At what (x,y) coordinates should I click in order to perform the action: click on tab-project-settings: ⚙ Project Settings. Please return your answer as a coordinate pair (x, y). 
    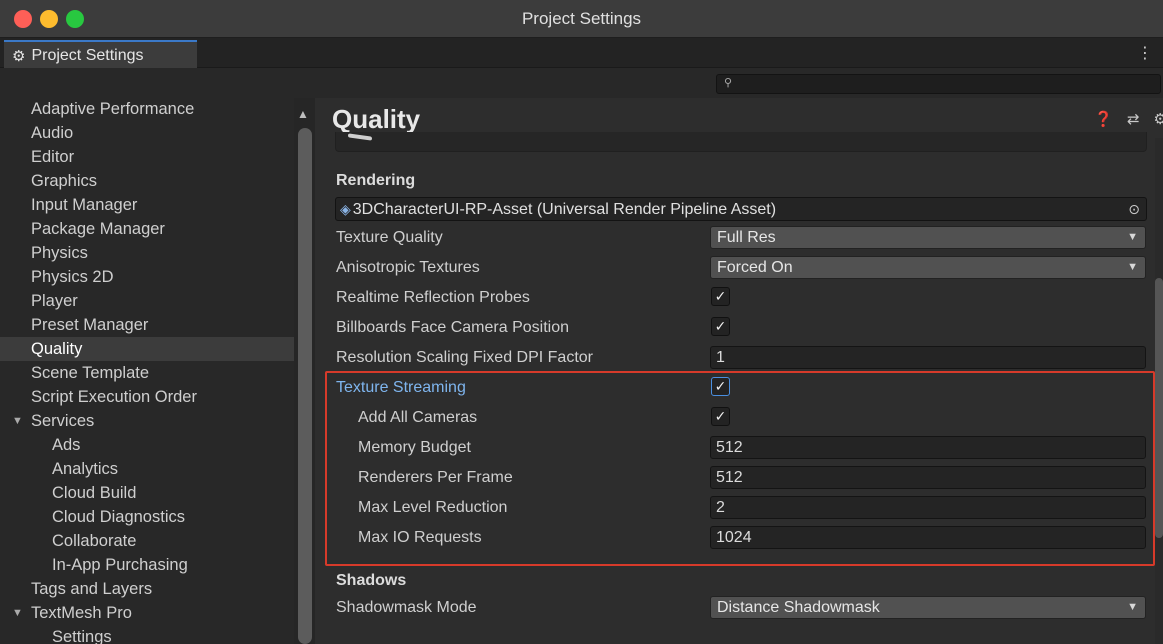
    Looking at the image, I should click on (100, 54).